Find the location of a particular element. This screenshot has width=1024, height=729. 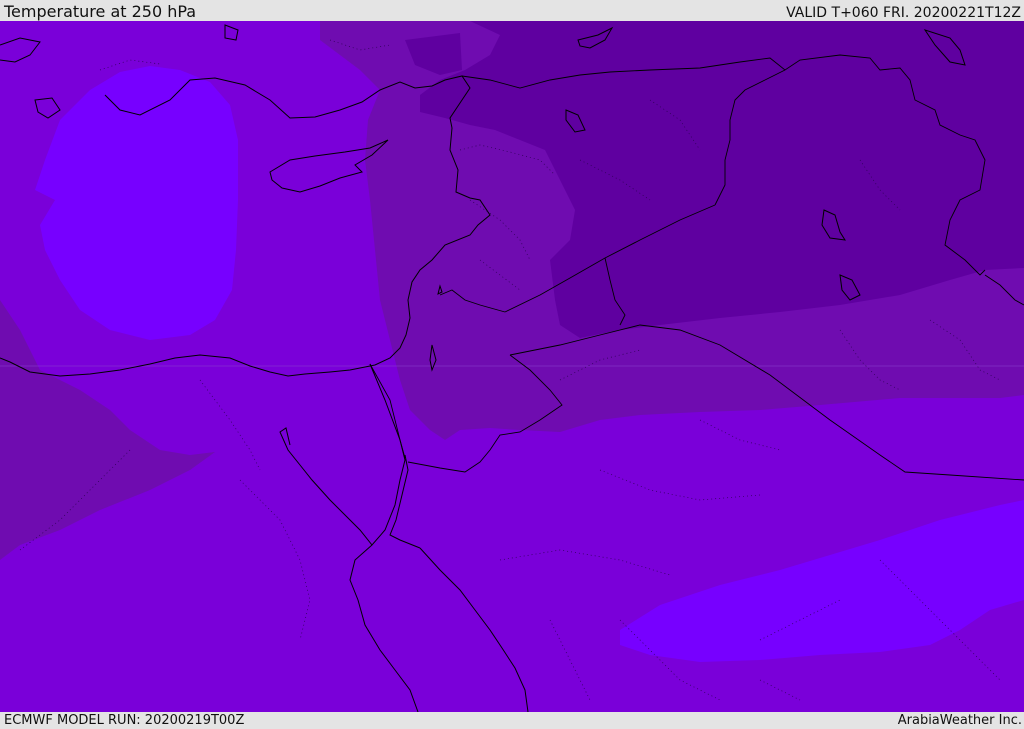

model-run-label: ECMWF MODEL RUN: 20200219T00Z is located at coordinates (124, 720).